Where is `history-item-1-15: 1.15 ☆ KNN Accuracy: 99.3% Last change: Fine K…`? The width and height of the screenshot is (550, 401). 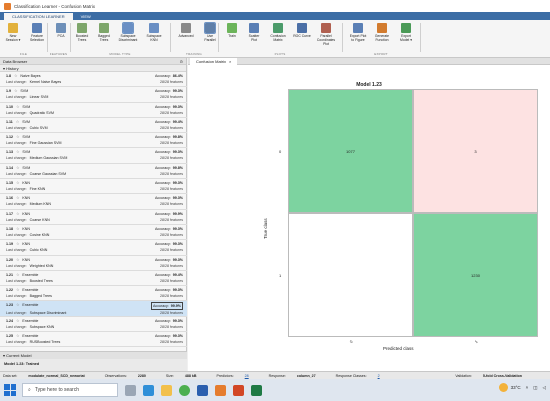 history-item-1-15: 1.15 ☆ KNN Accuracy: 99.3% Last change: Fine K… is located at coordinates (93, 187).